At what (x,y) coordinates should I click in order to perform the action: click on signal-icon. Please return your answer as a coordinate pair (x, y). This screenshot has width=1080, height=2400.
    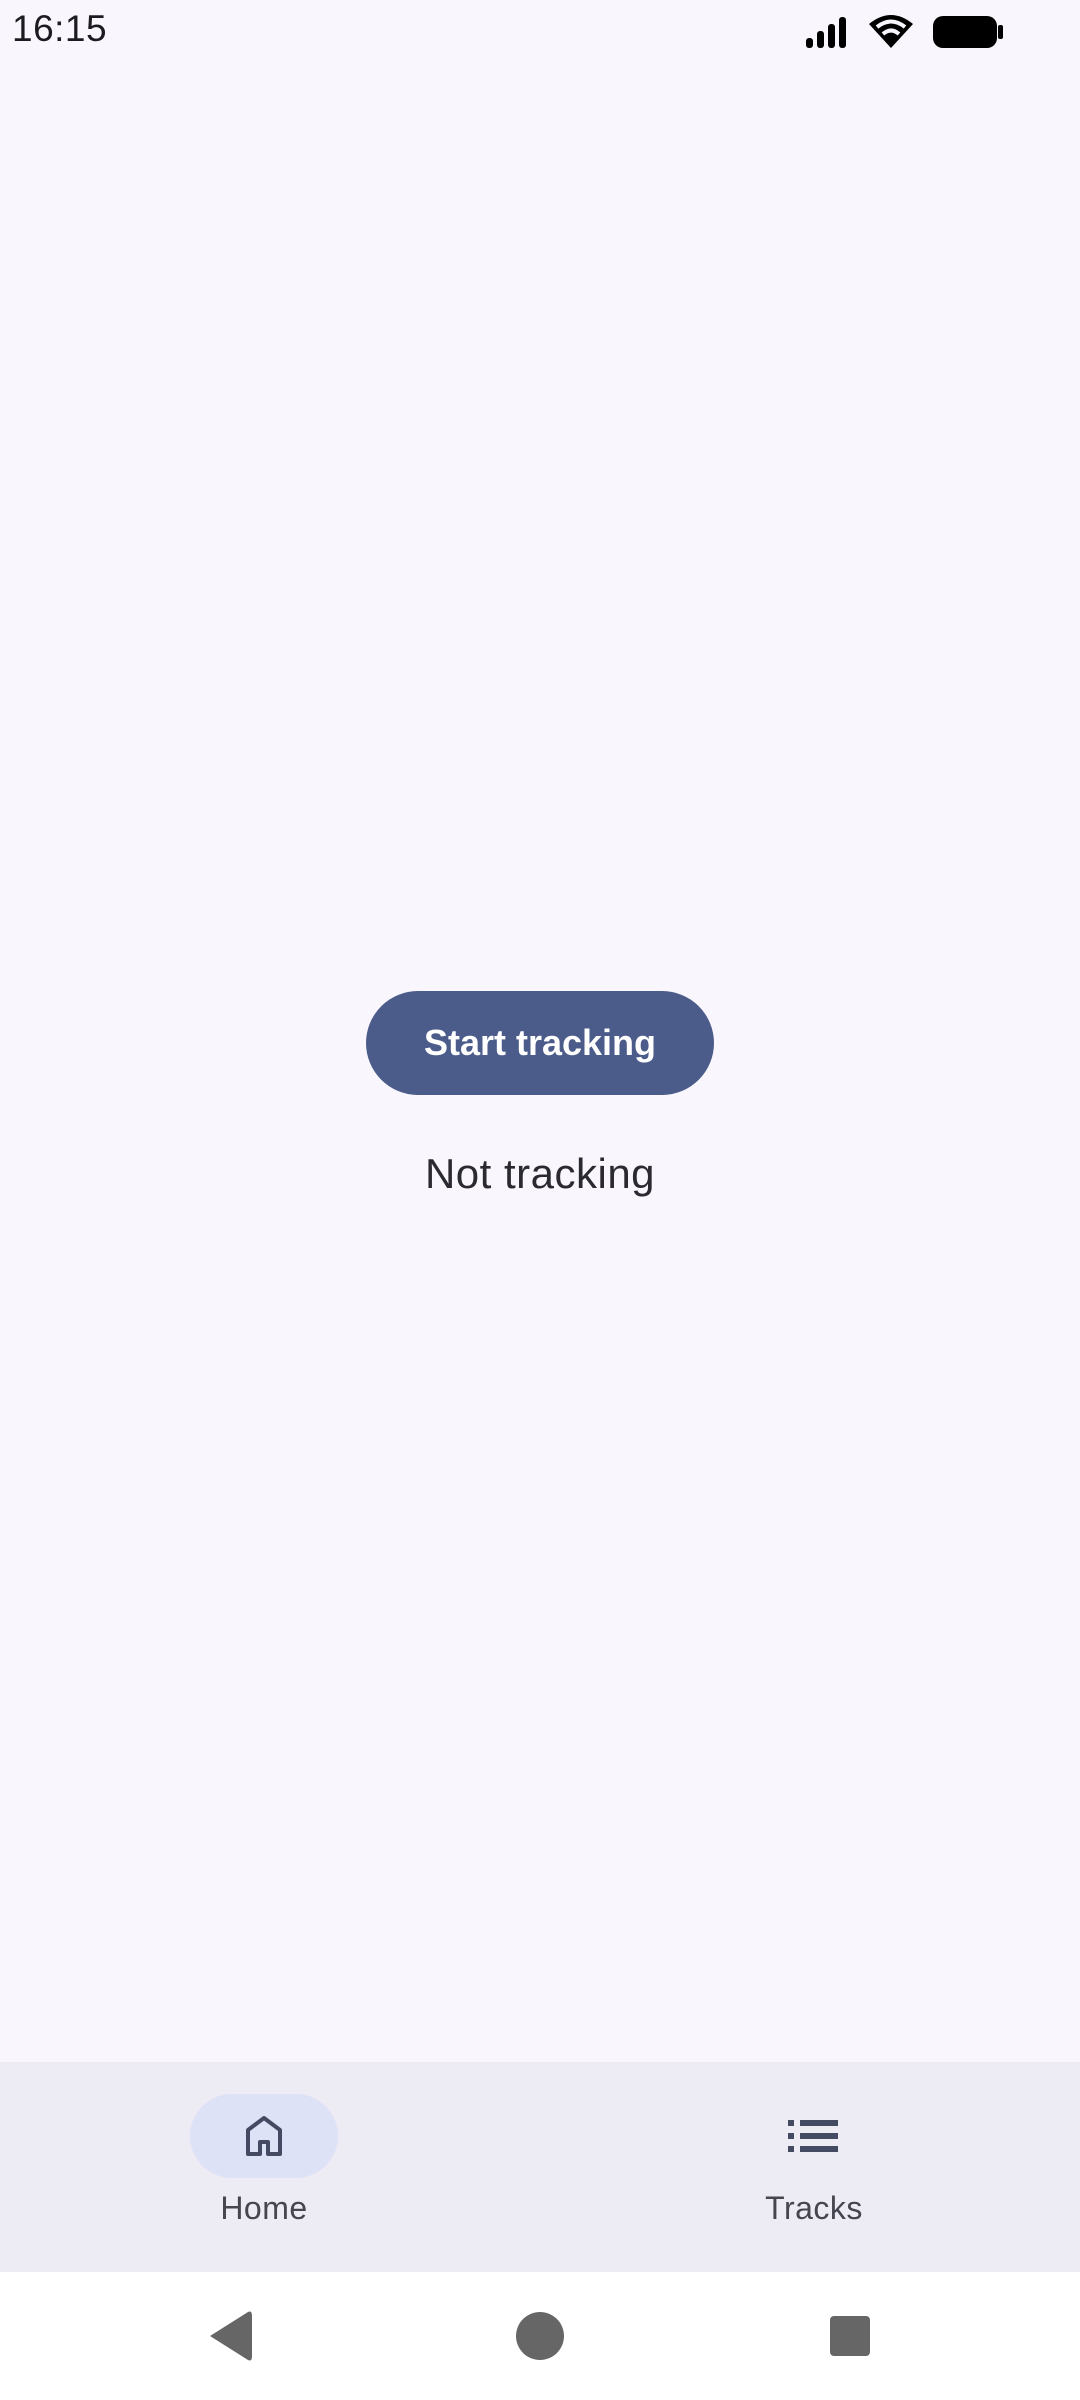
    Looking at the image, I should click on (827, 32).